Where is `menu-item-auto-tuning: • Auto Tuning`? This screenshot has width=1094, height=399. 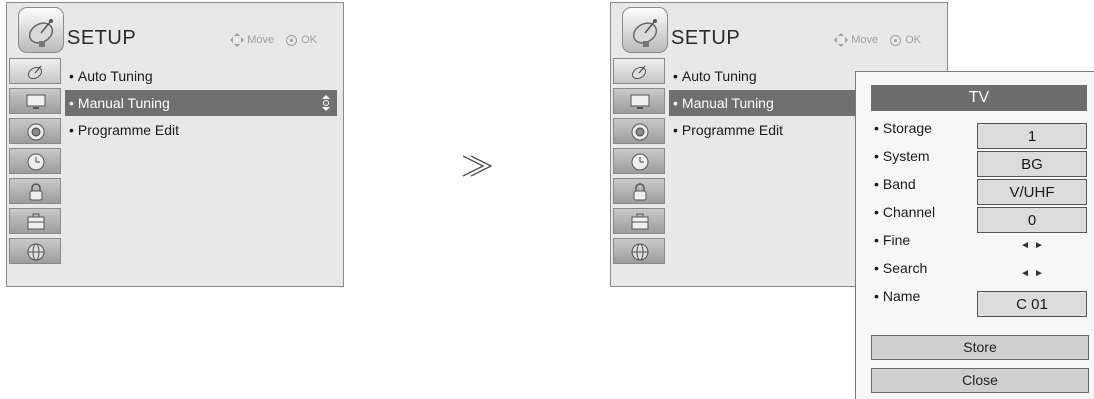 menu-item-auto-tuning: • Auto Tuning is located at coordinates (201, 76).